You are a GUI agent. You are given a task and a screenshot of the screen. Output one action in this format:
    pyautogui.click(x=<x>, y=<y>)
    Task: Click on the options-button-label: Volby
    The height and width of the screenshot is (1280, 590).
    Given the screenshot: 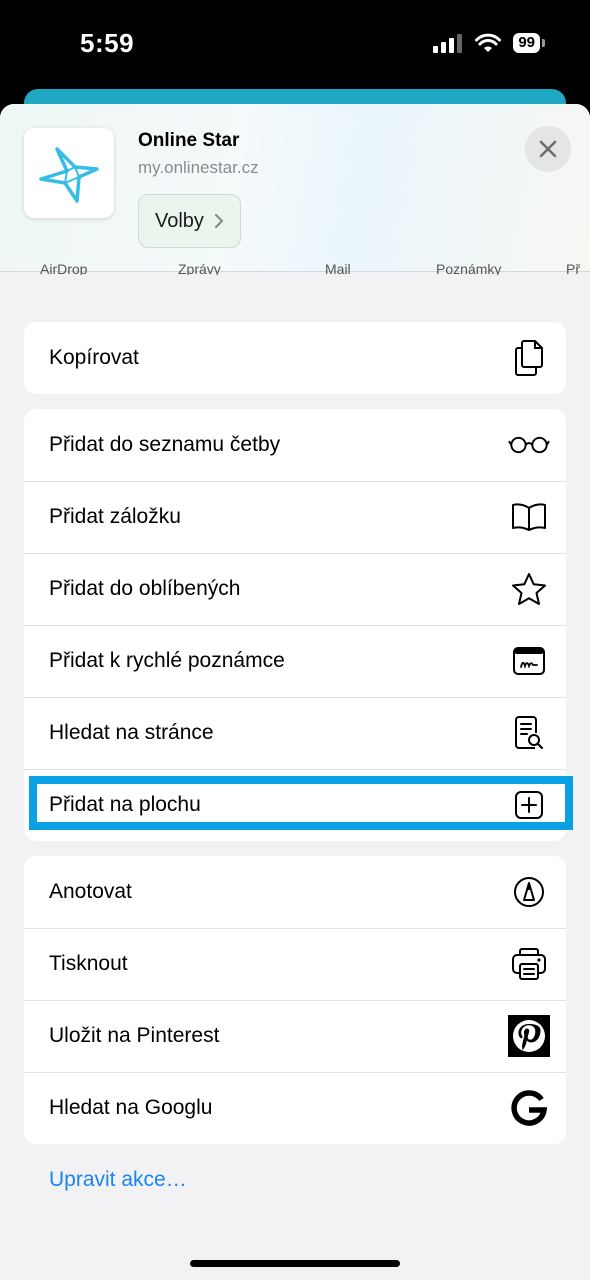 What is the action you would take?
    pyautogui.click(x=179, y=220)
    